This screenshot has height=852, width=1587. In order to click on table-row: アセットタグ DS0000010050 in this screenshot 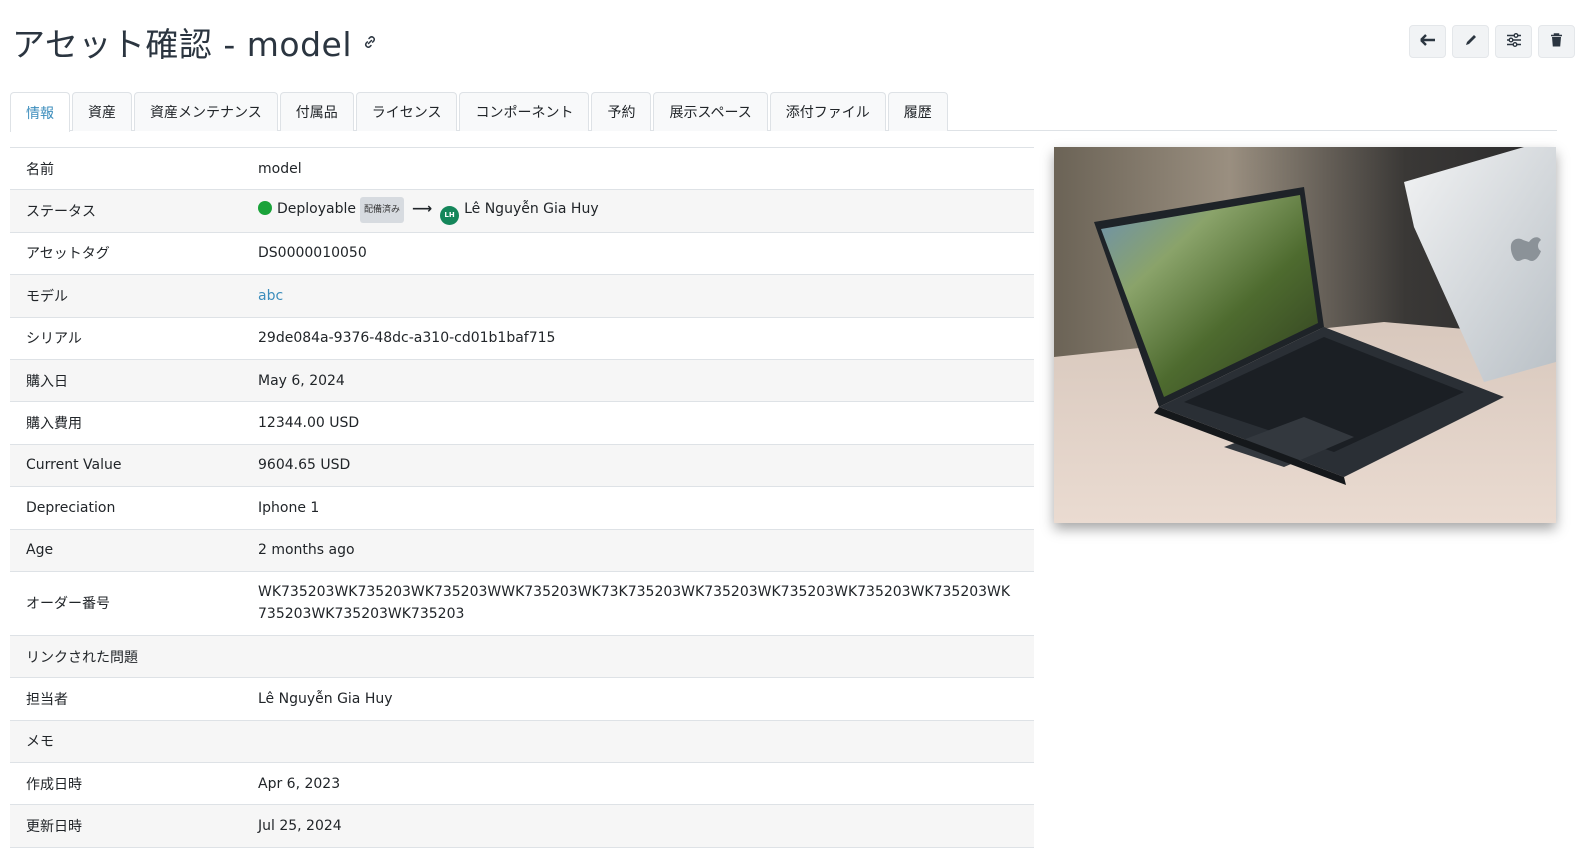, I will do `click(522, 254)`.